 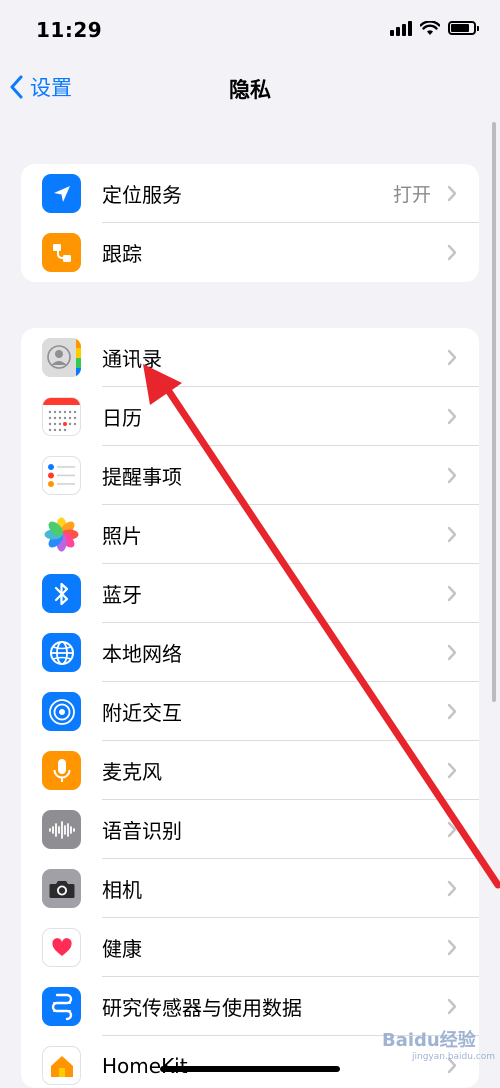 I want to click on nearby-interaction-icon, so click(x=61, y=711).